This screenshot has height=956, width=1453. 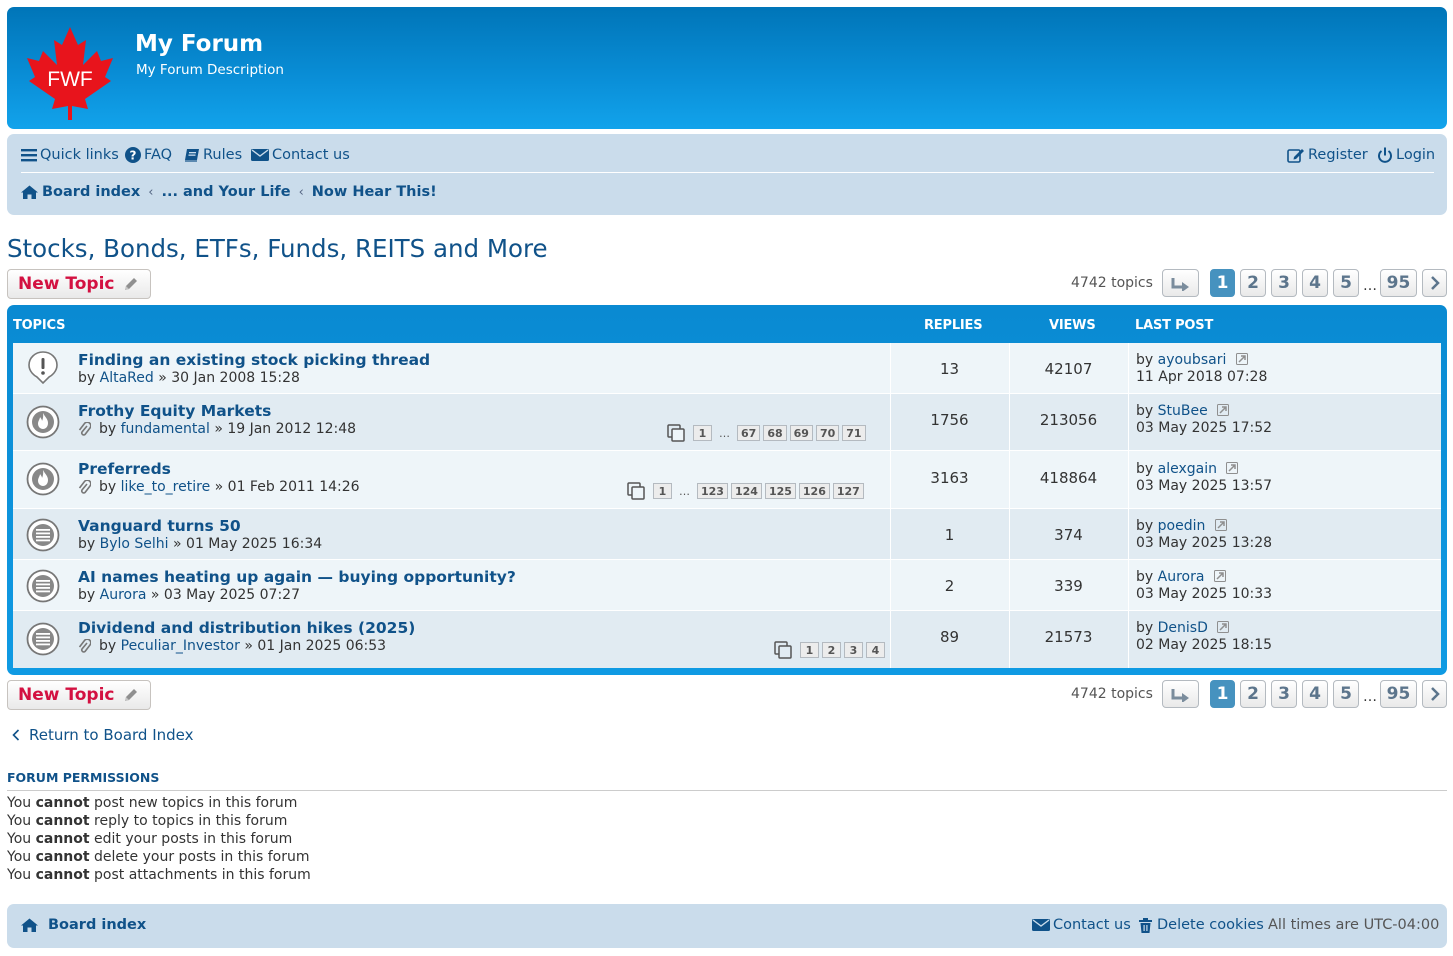 What do you see at coordinates (1398, 283) in the screenshot?
I see `page-last-button: 95` at bounding box center [1398, 283].